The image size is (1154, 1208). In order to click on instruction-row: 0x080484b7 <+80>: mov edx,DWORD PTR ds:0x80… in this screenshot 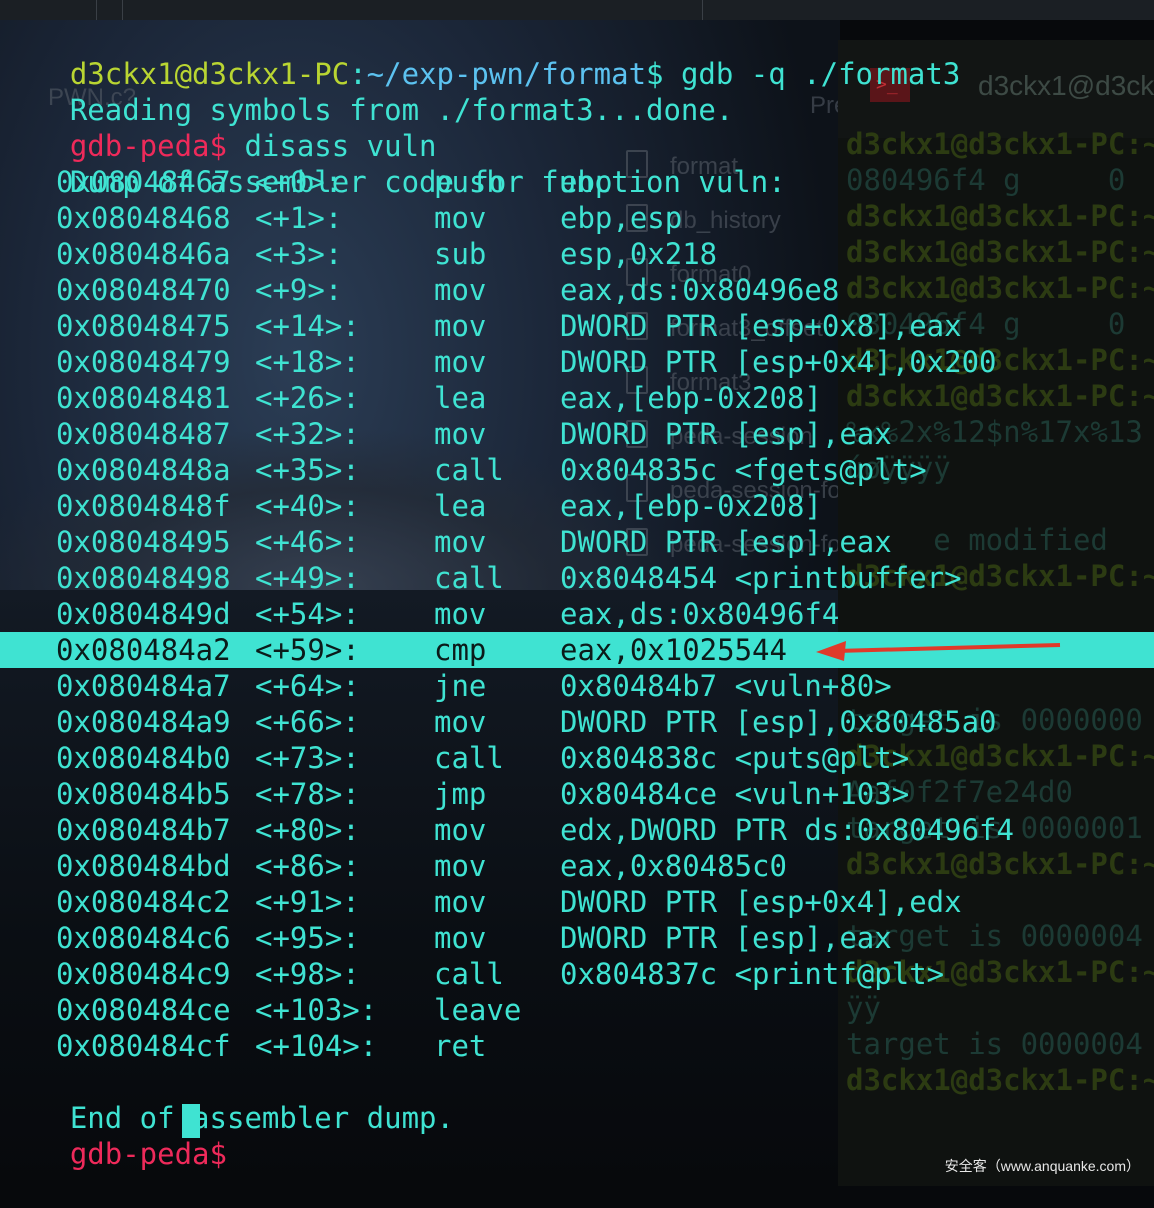, I will do `click(577, 830)`.